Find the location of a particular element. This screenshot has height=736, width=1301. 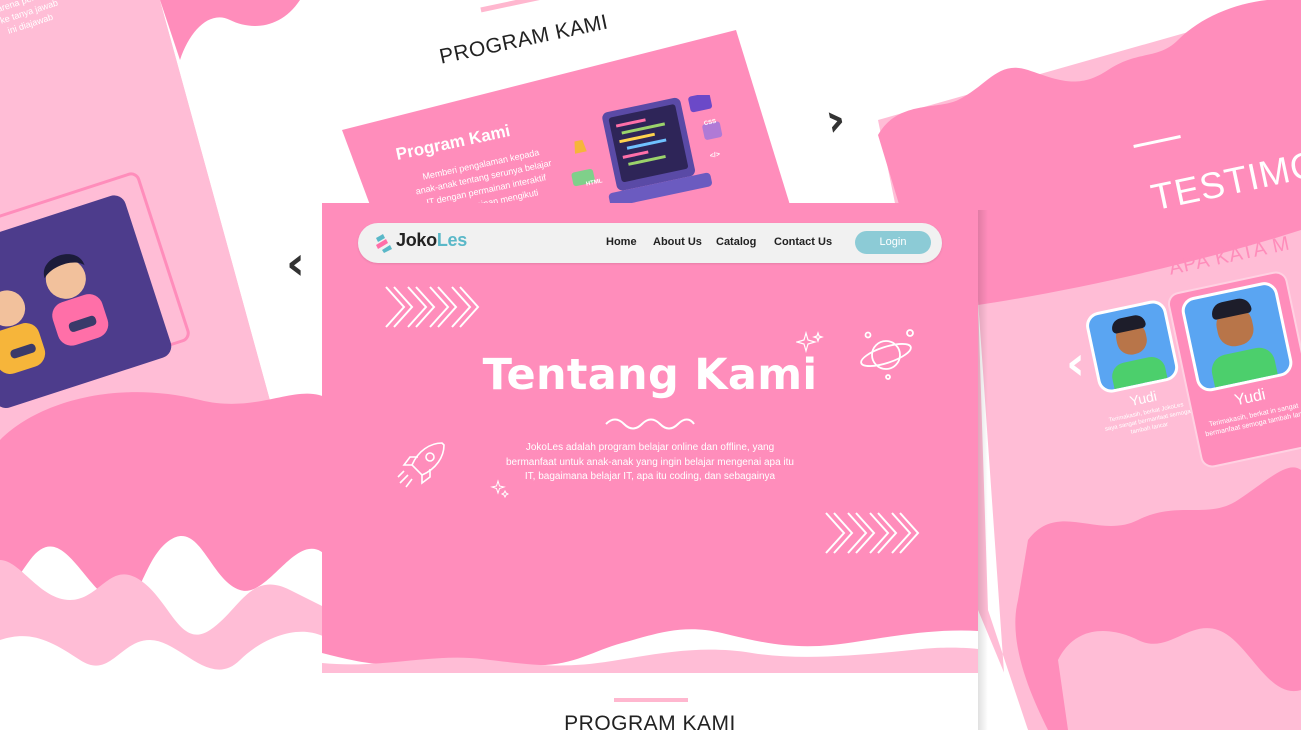

card-shadow is located at coordinates (983, 470).